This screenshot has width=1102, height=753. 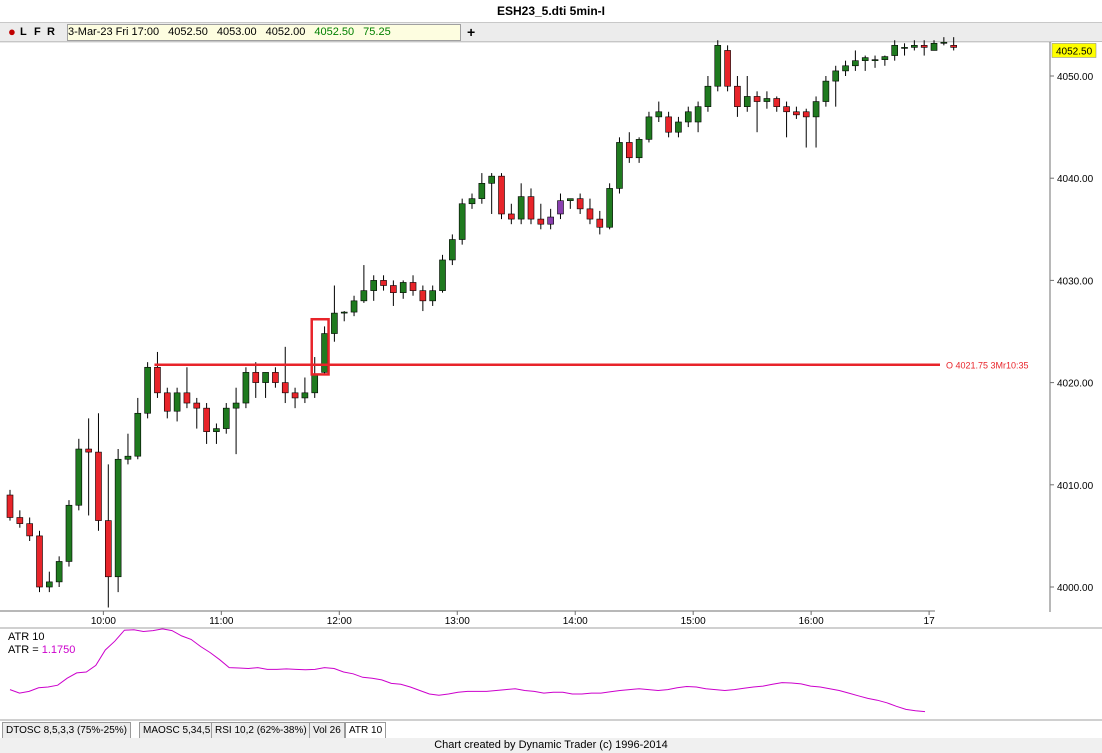 What do you see at coordinates (987, 366) in the screenshot?
I see `level-line-label: O 4021.75 3Mr10:35` at bounding box center [987, 366].